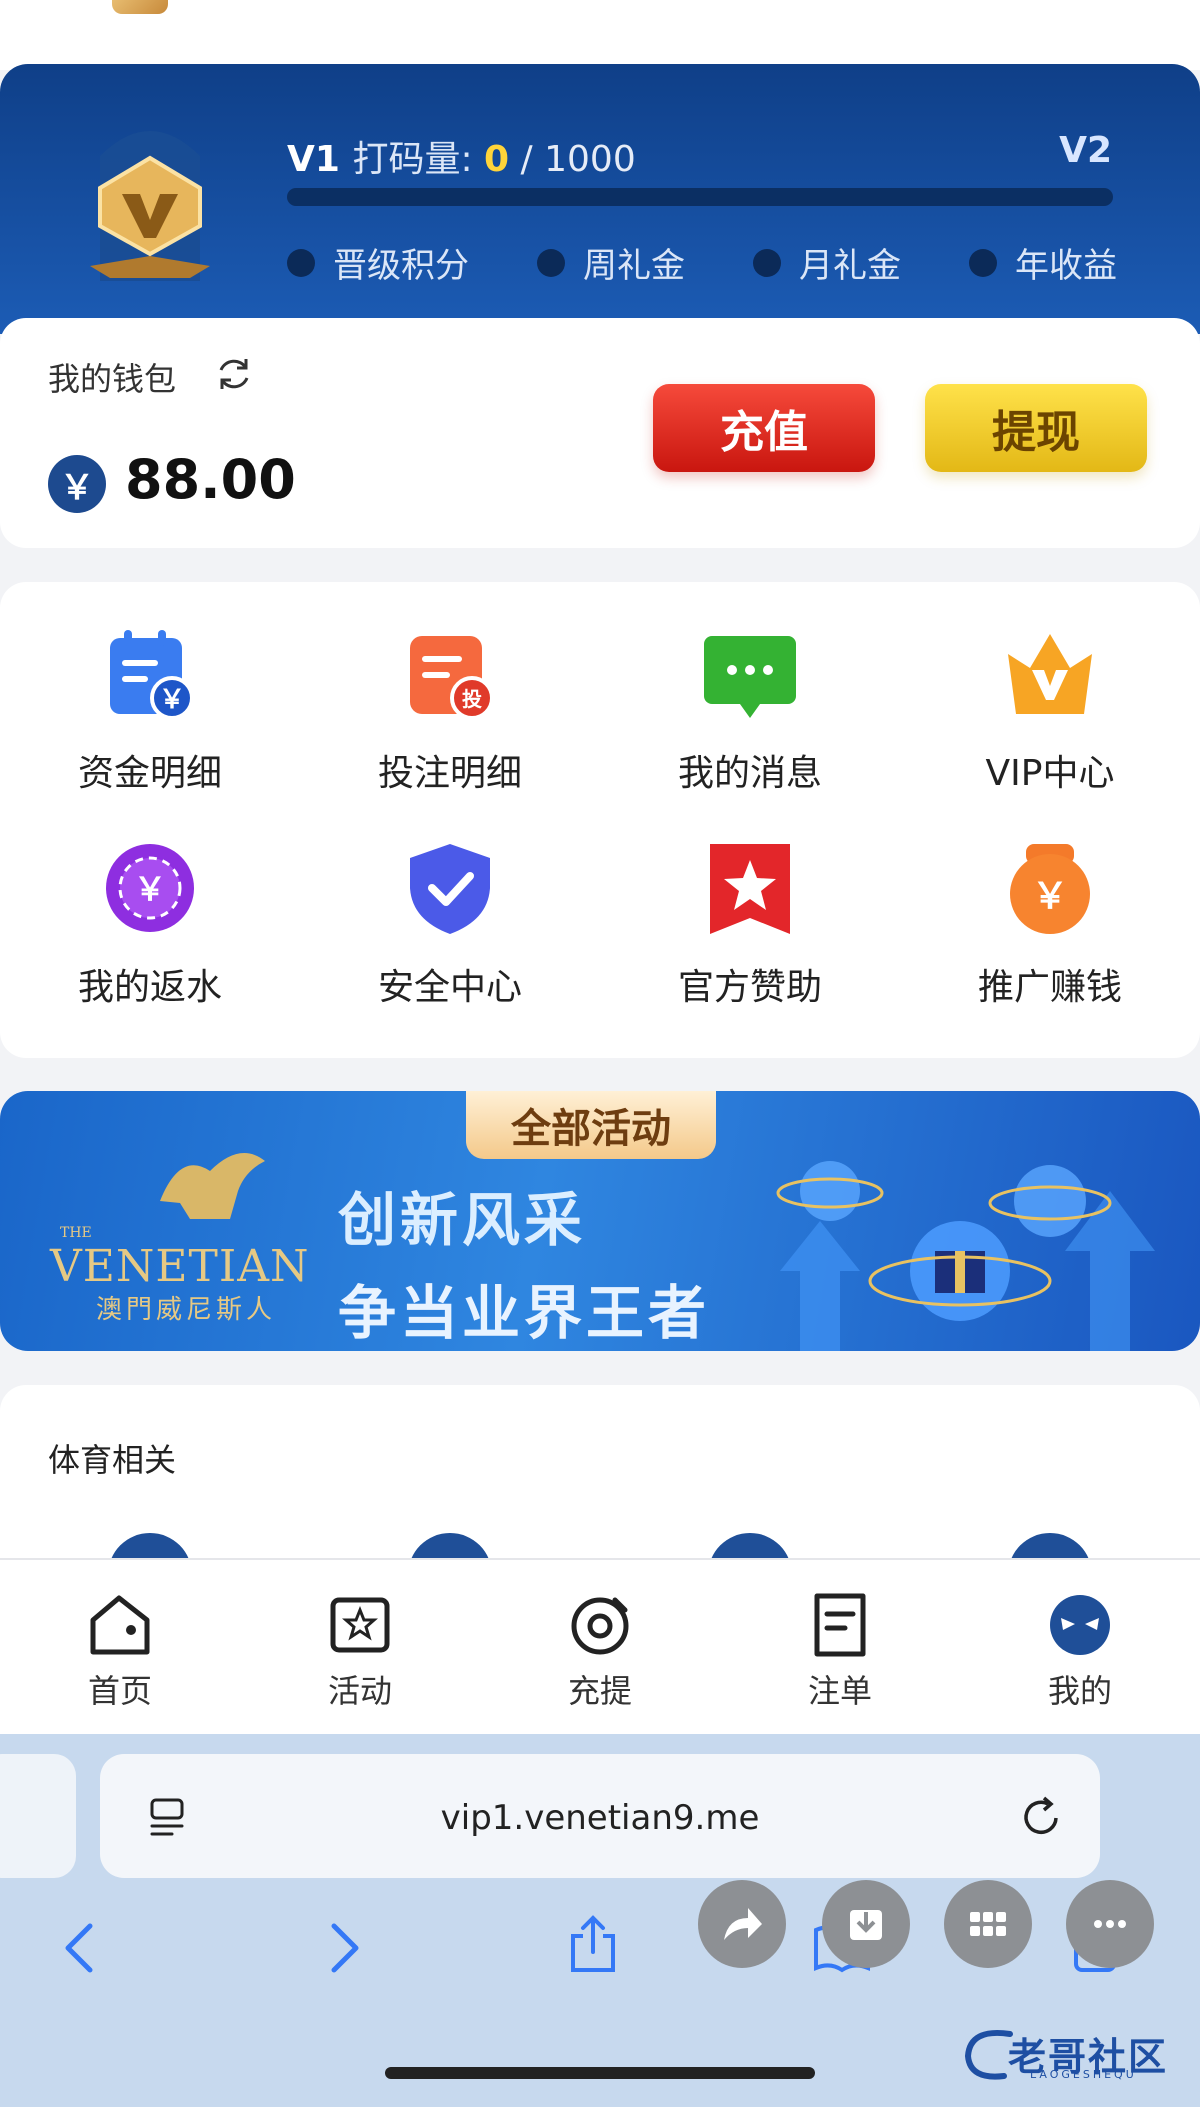  What do you see at coordinates (1050, 674) in the screenshot?
I see `vip-crown-icon` at bounding box center [1050, 674].